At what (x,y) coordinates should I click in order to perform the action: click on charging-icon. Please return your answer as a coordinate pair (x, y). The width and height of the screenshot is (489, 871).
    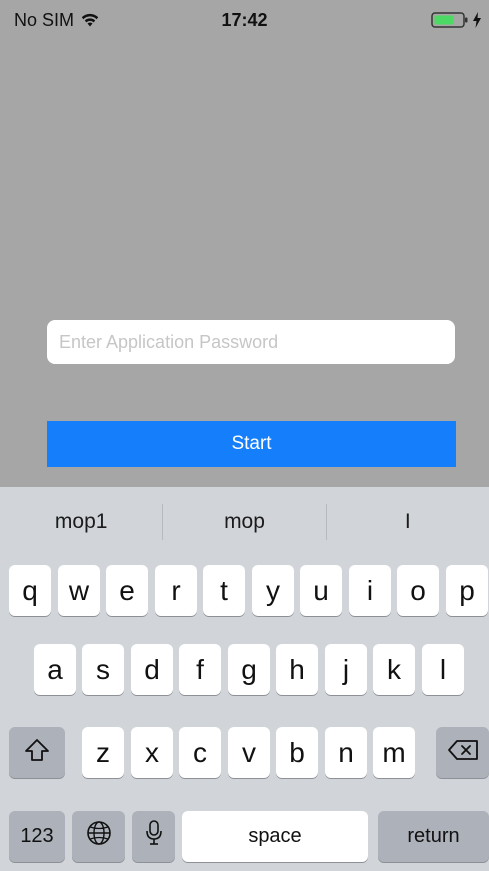
    Looking at the image, I should click on (477, 20).